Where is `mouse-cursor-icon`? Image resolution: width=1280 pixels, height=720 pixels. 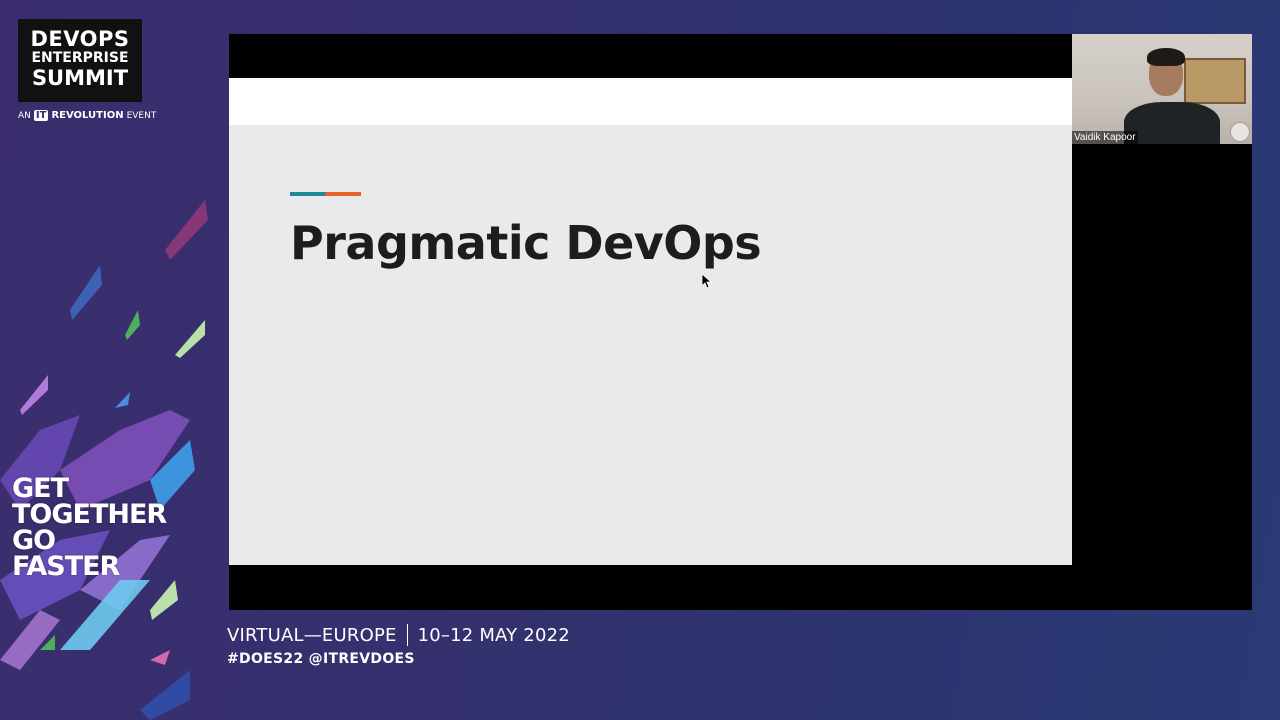 mouse-cursor-icon is located at coordinates (707, 281).